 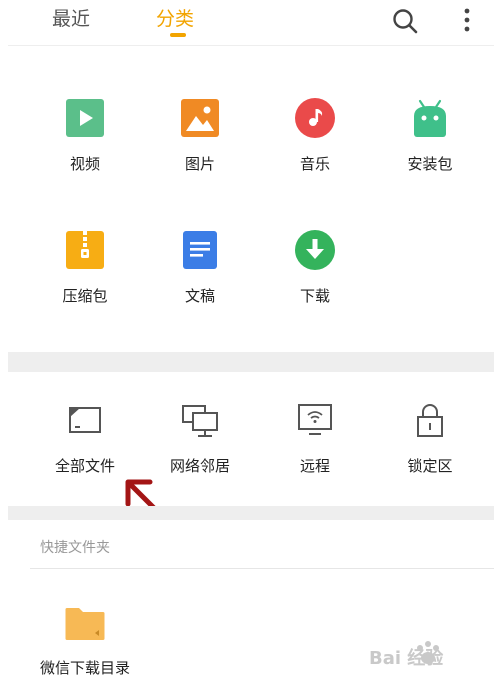 I want to click on category-image: 图片, so click(x=200, y=148).